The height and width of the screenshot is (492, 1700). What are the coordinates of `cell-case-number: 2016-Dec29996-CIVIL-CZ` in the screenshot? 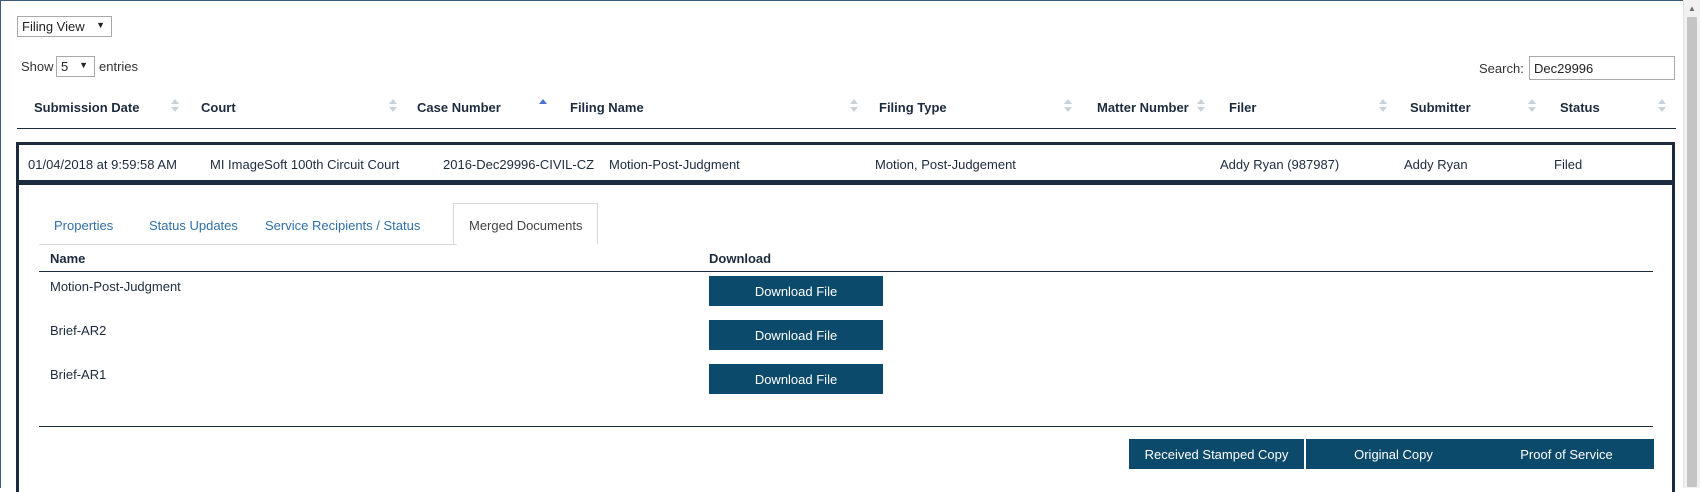 It's located at (519, 164).